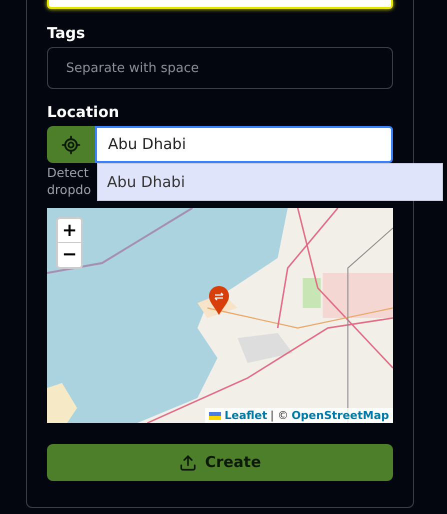 This screenshot has width=447, height=514. What do you see at coordinates (68, 172) in the screenshot?
I see `helper-text: Detect` at bounding box center [68, 172].